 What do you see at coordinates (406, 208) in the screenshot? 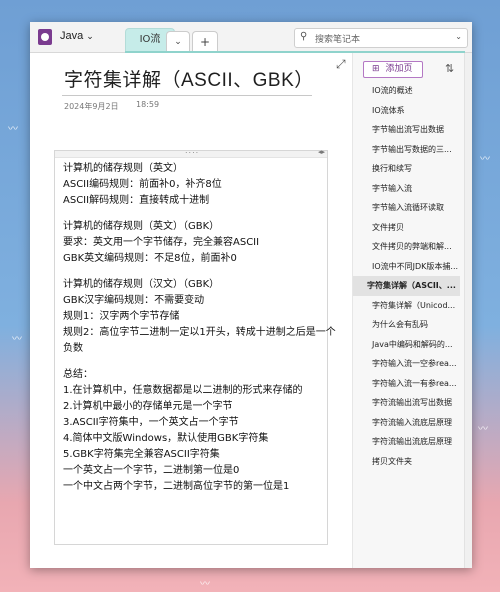
I see `page-list-item: 字节输入流循环读取` at bounding box center [406, 208].